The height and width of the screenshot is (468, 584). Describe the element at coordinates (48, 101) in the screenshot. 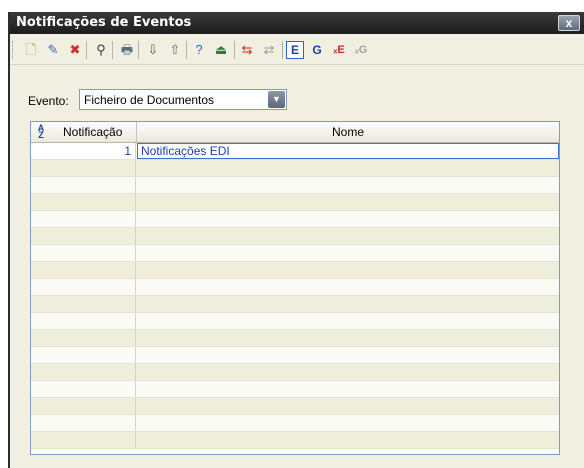

I see `event-label: Evento:` at that location.